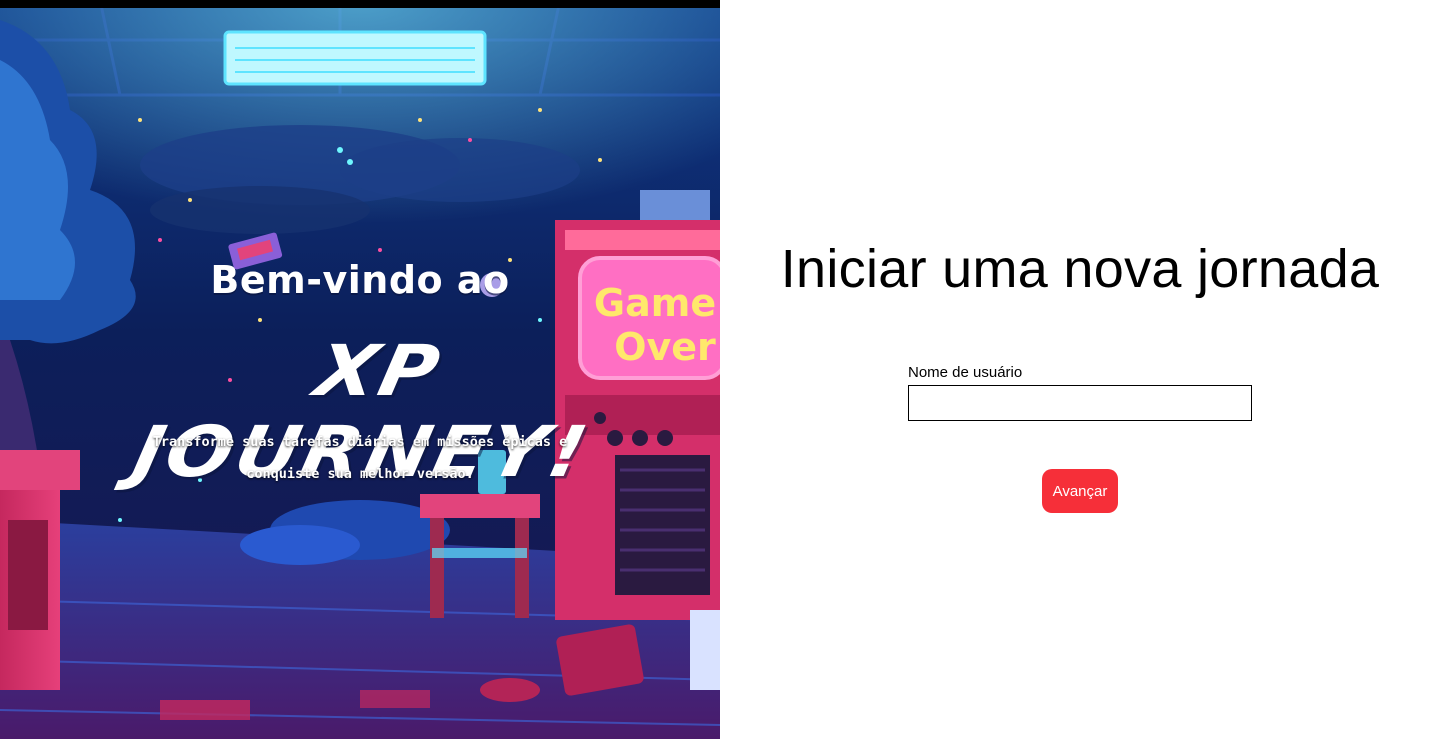 Image resolution: width=1440 pixels, height=739 pixels. What do you see at coordinates (360, 474) in the screenshot?
I see `tagline-line-2: conquiste sua melhor versão.` at bounding box center [360, 474].